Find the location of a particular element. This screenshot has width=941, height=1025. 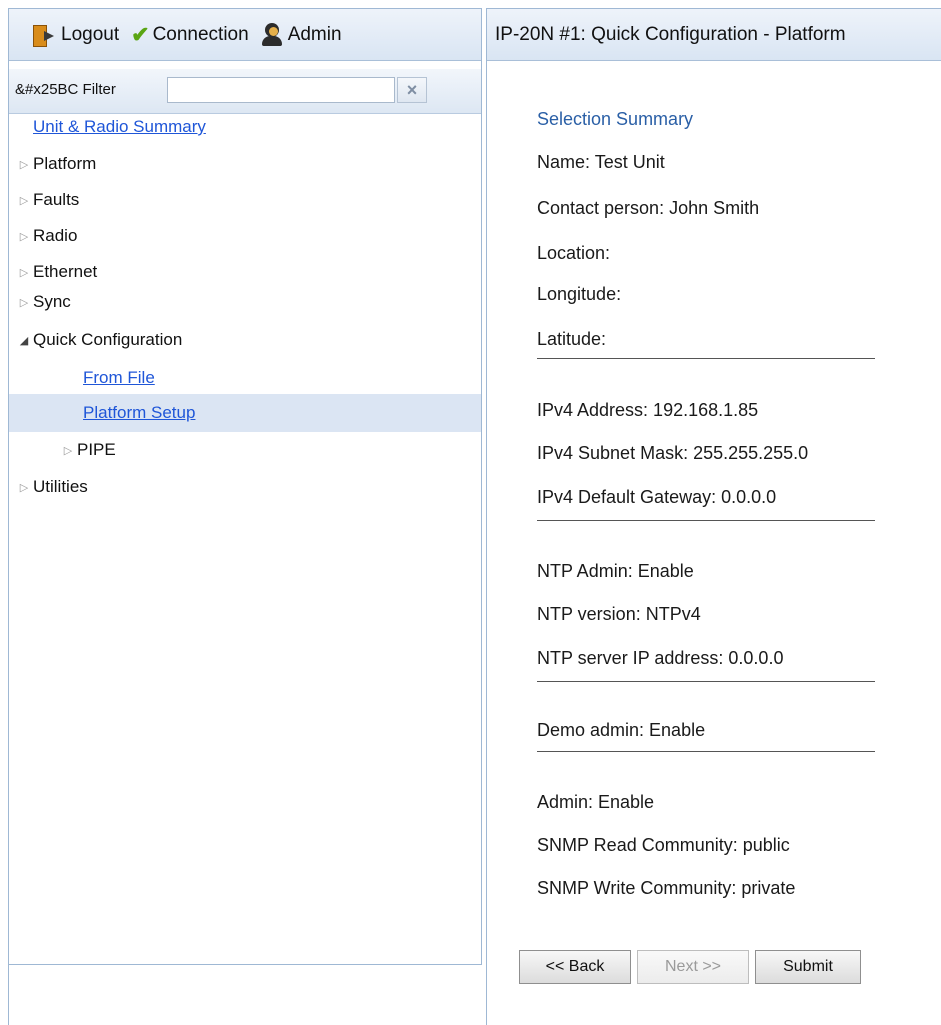

connection-label: Connection is located at coordinates (200, 34).